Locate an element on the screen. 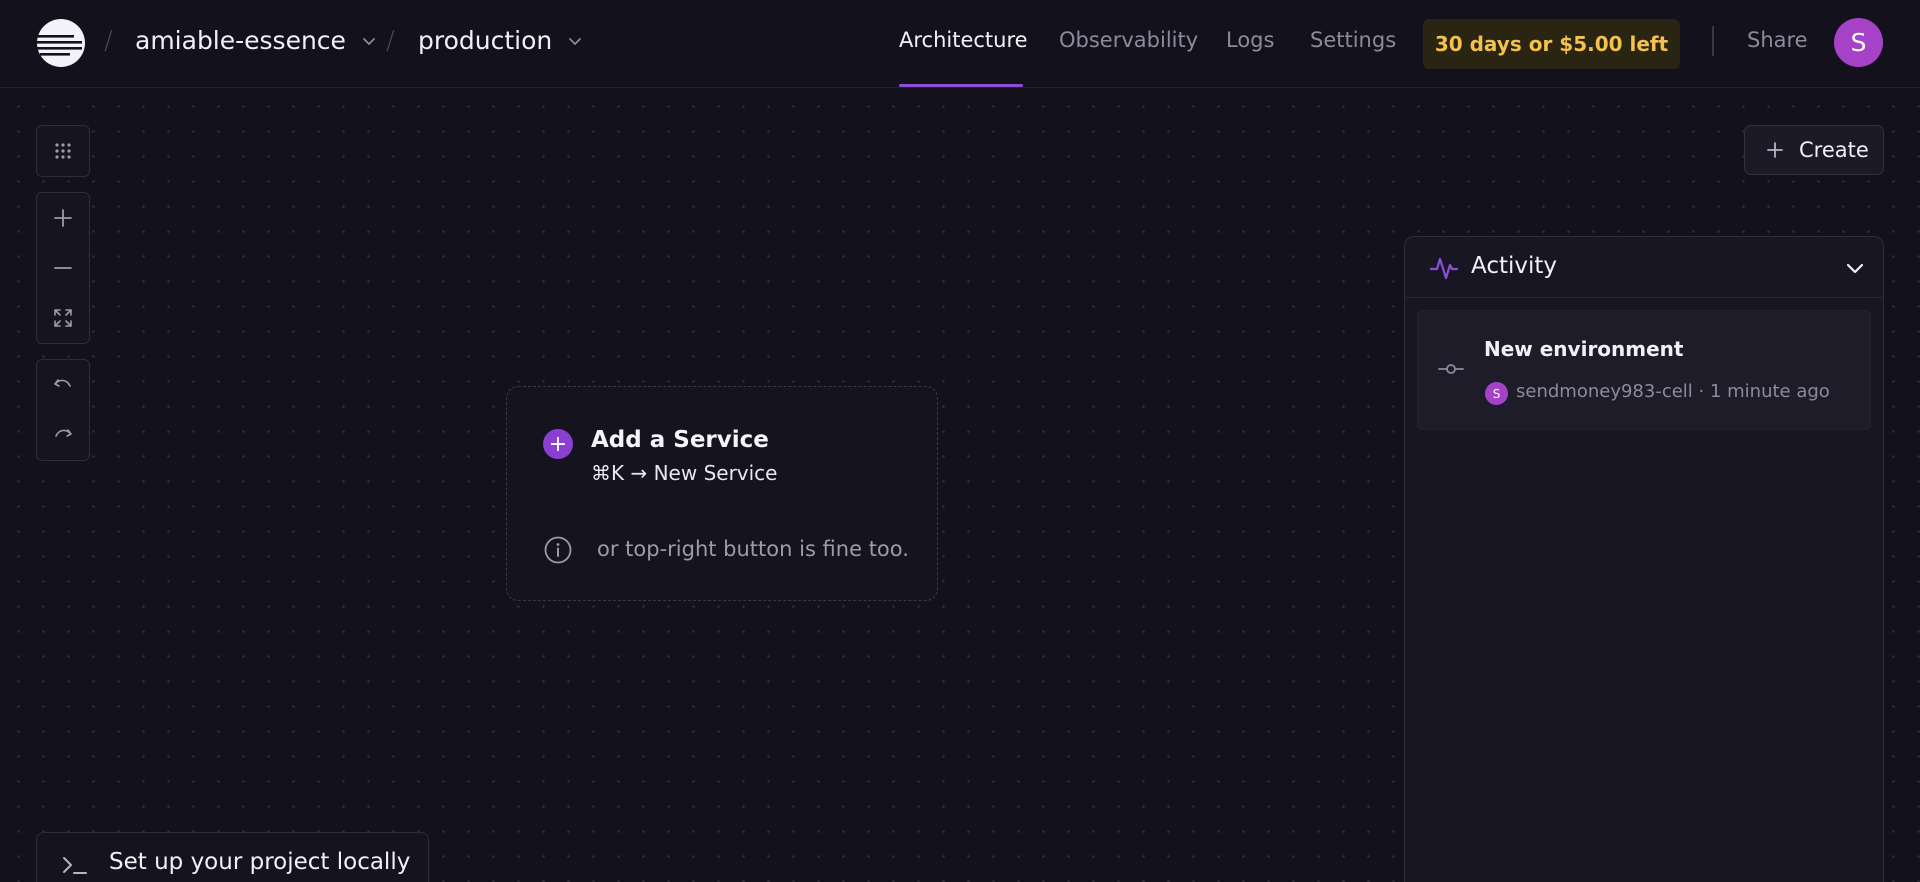 This screenshot has width=1920, height=882. header-divider is located at coordinates (1713, 41).